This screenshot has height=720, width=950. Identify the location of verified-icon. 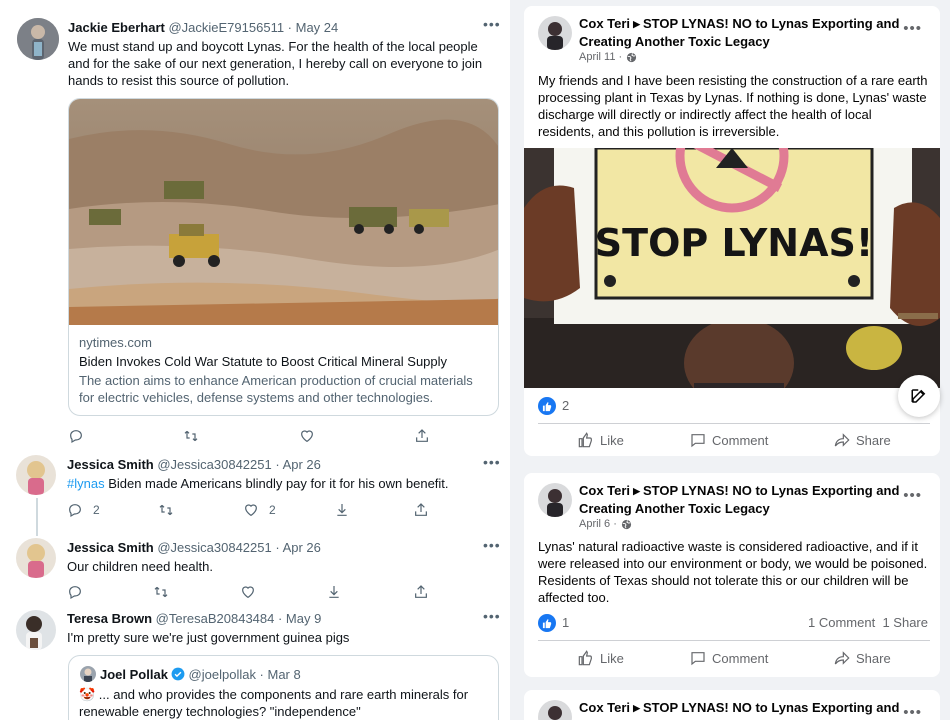
(178, 674).